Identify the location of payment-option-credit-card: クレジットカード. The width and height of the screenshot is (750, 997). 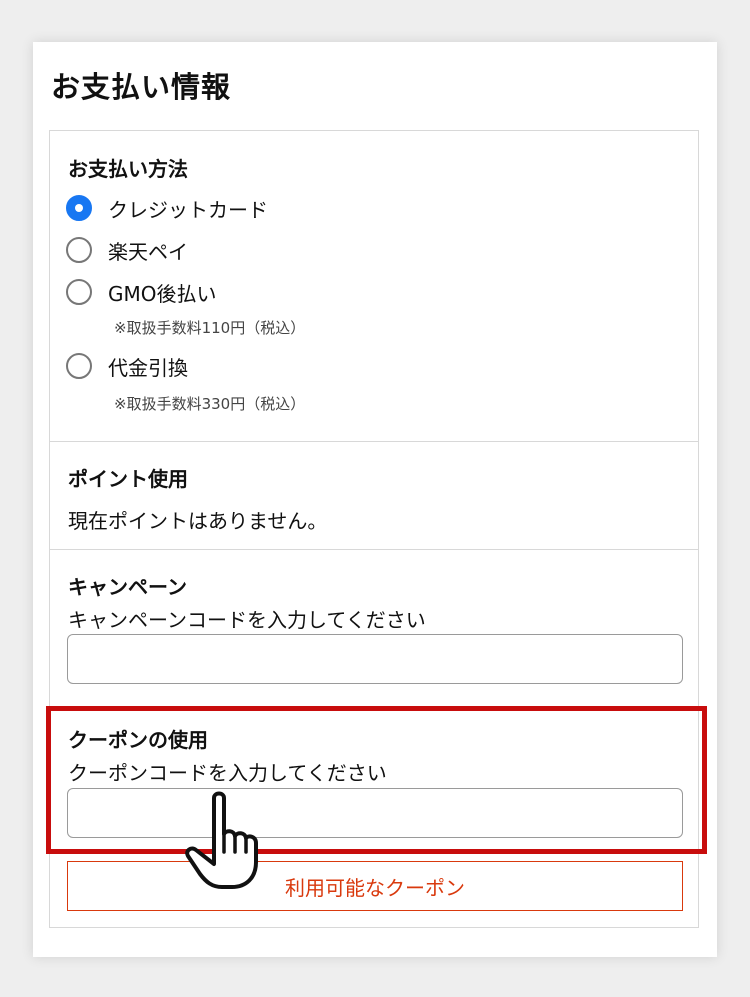
(167, 208).